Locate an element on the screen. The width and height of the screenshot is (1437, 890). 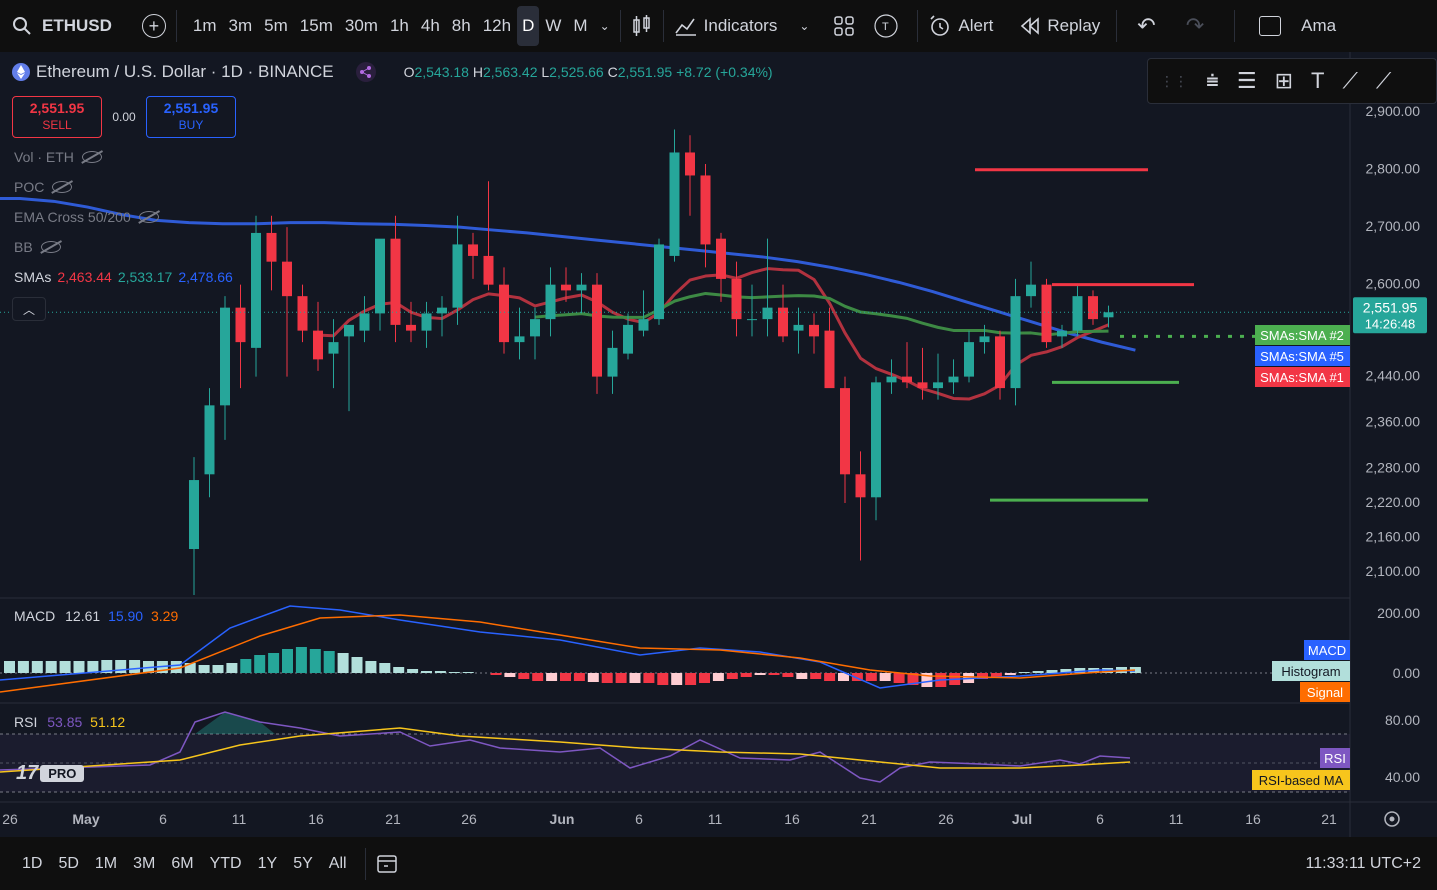
trend-tools-icon: ⩧ is located at coordinates (1212, 81).